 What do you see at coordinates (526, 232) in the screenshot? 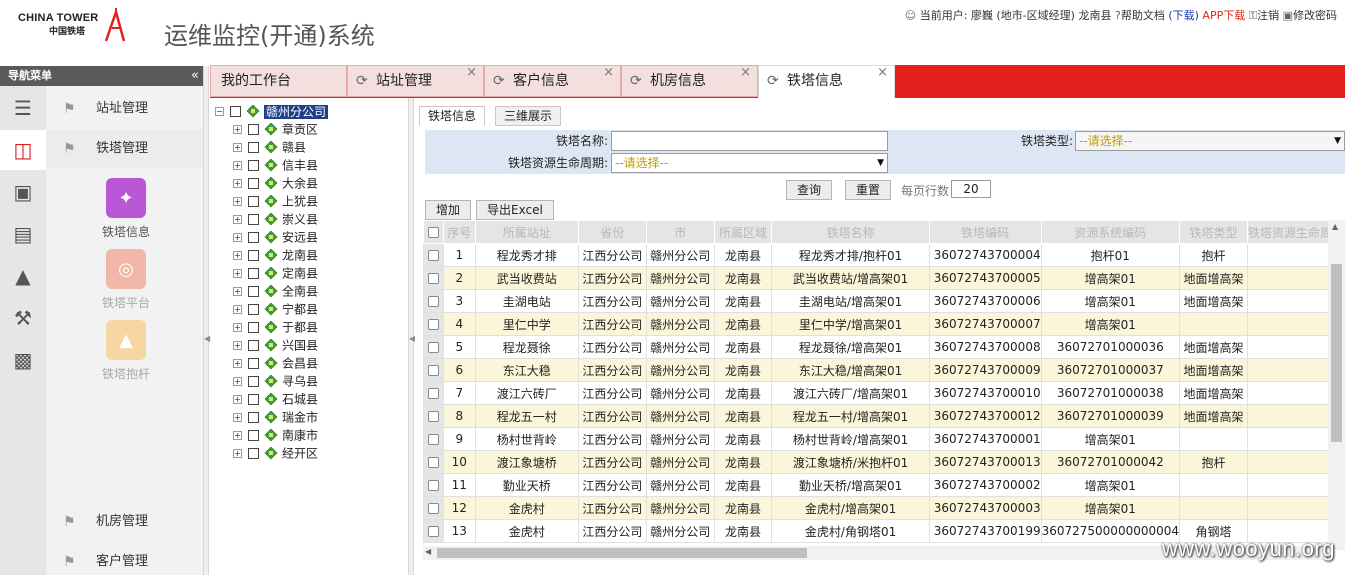
I see `column-header: 所属站址` at bounding box center [526, 232].